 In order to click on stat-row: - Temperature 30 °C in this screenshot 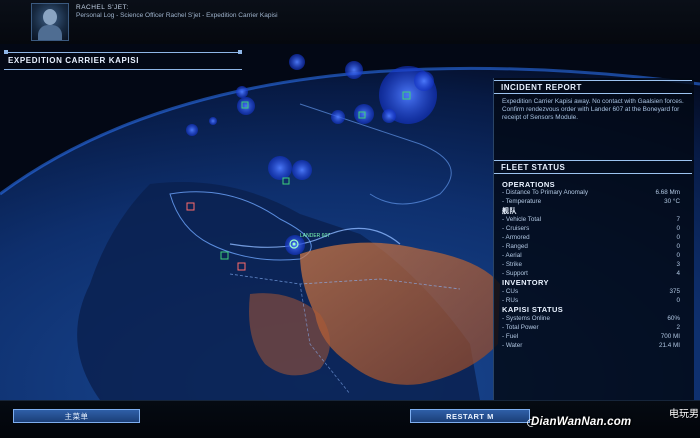, I will do `click(591, 202)`.